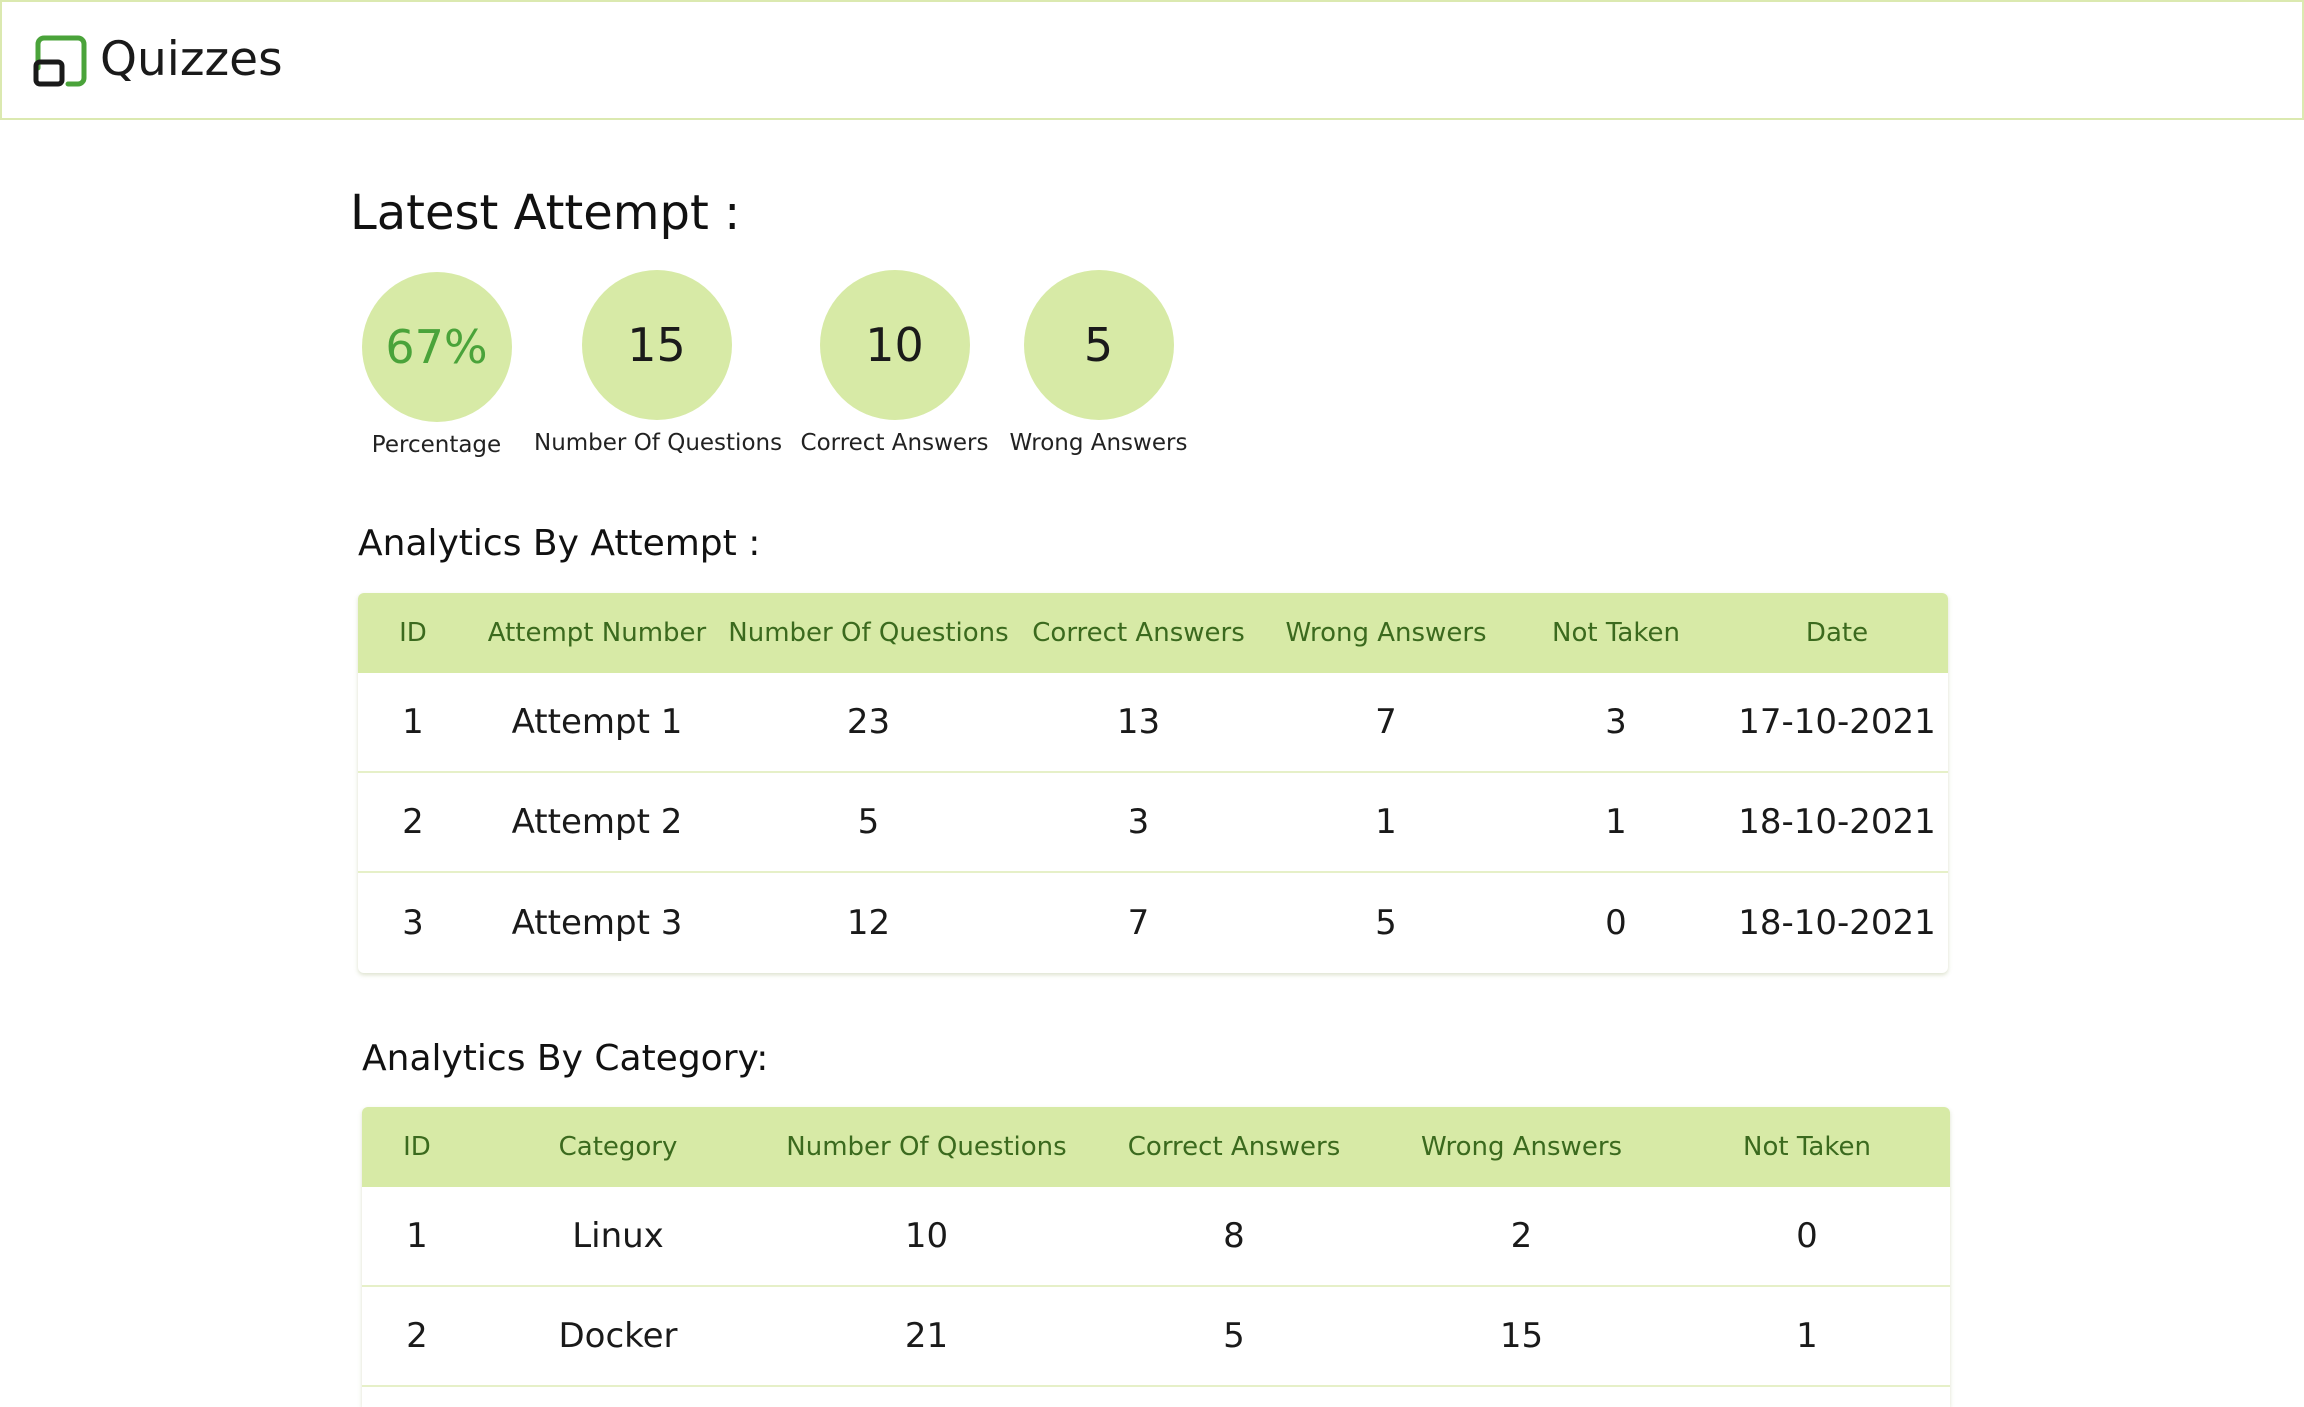 The image size is (2304, 1407). Describe the element at coordinates (868, 923) in the screenshot. I see `cell-number-of-questions: 12` at that location.